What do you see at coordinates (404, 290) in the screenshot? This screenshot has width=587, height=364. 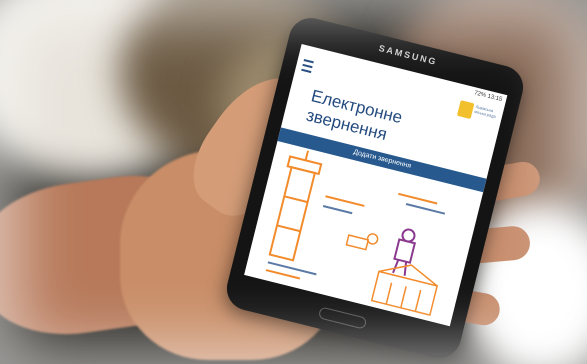 I see `building-illustration` at bounding box center [404, 290].